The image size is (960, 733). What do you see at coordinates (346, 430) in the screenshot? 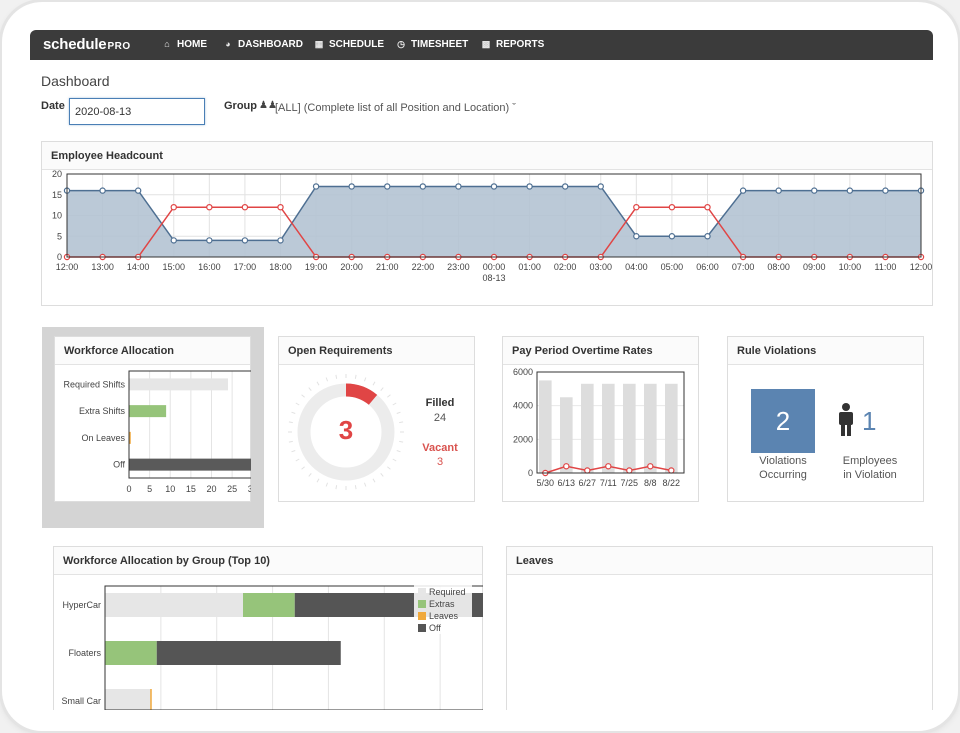
I see `open-requirements-count: 3` at bounding box center [346, 430].